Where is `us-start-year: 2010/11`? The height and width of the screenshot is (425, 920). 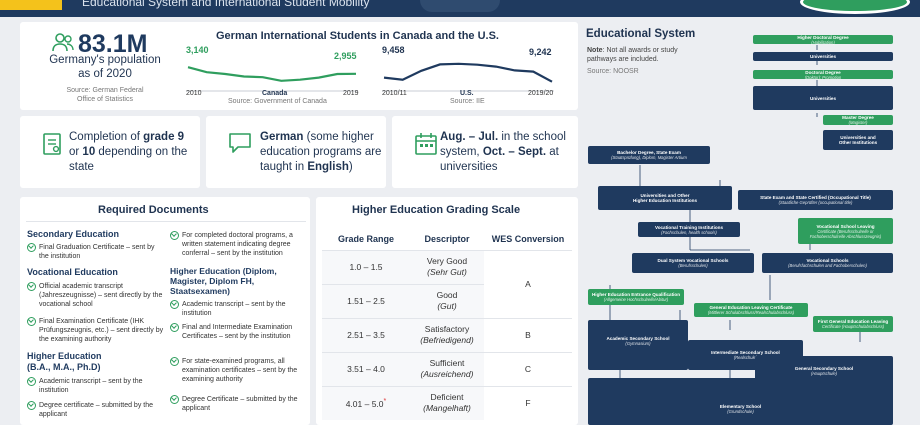 us-start-year: 2010/11 is located at coordinates (394, 93).